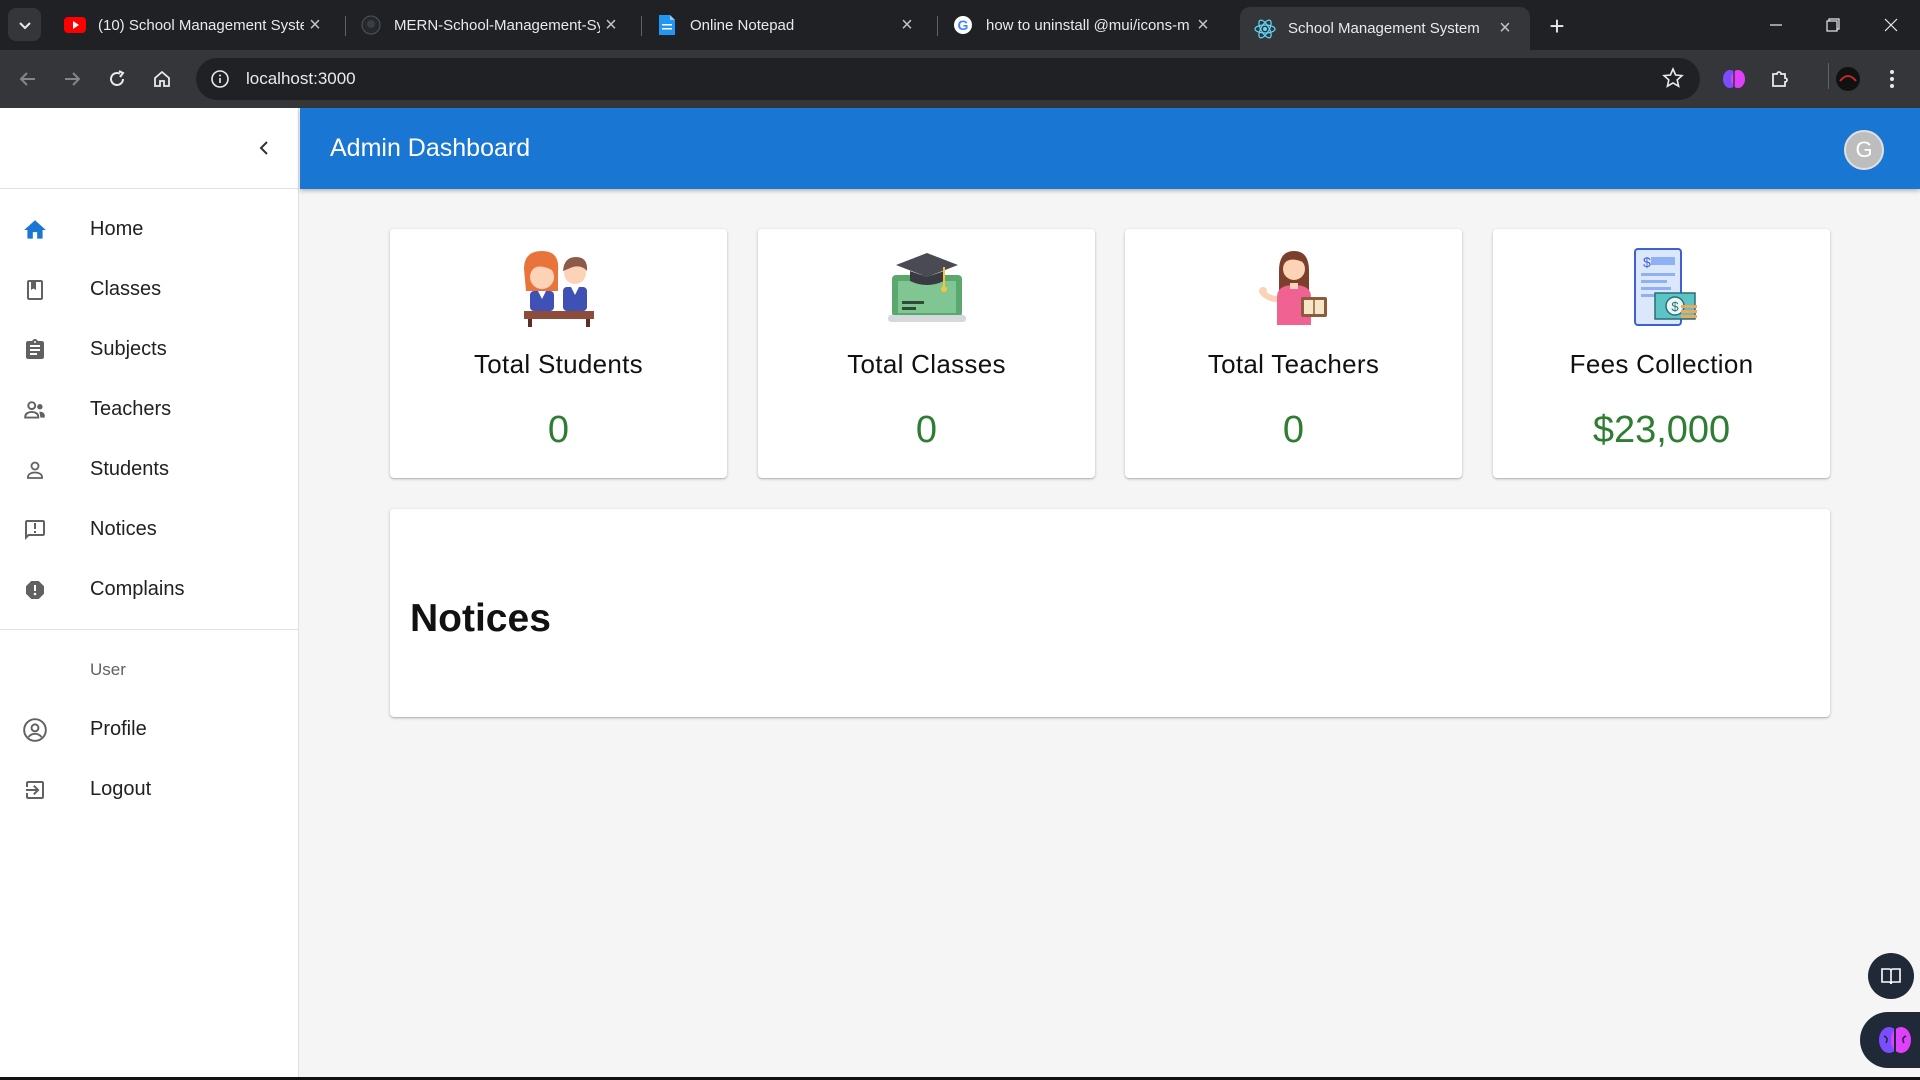  I want to click on book-open-icon, so click(1891, 976).